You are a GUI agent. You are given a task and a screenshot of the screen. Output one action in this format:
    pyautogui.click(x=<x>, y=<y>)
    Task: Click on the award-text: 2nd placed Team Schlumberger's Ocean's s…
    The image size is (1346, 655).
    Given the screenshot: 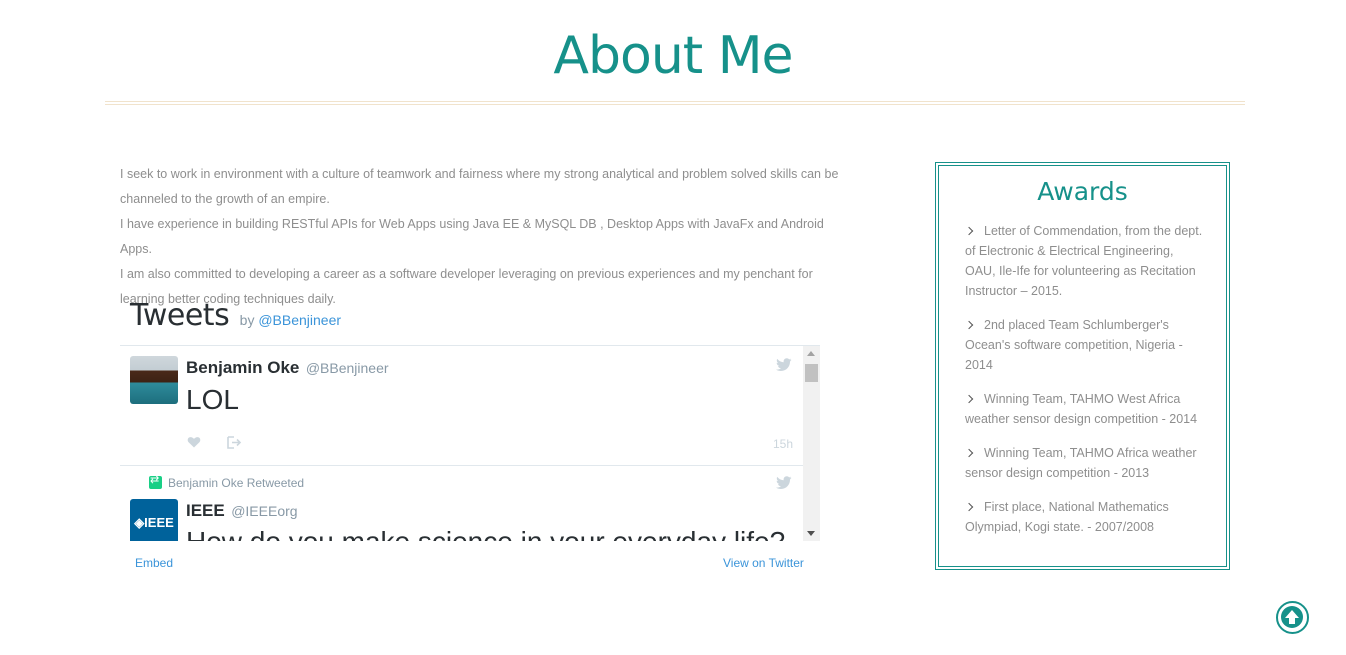 What is the action you would take?
    pyautogui.click(x=1074, y=345)
    